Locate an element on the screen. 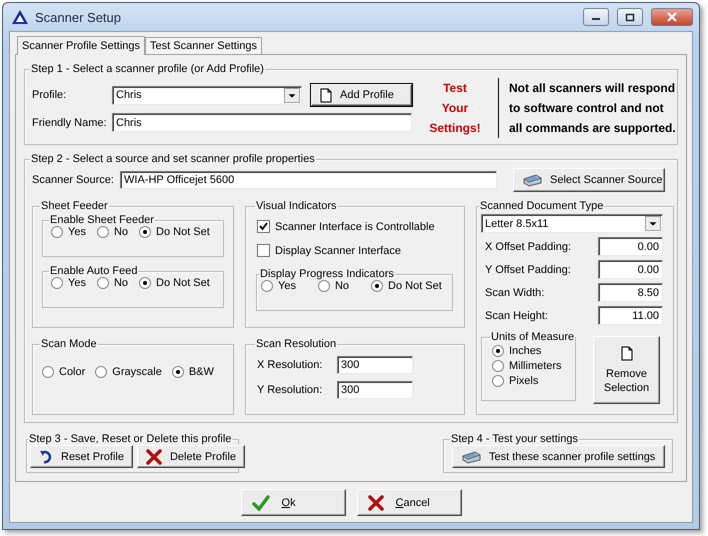  radio-option: B&W is located at coordinates (193, 372).